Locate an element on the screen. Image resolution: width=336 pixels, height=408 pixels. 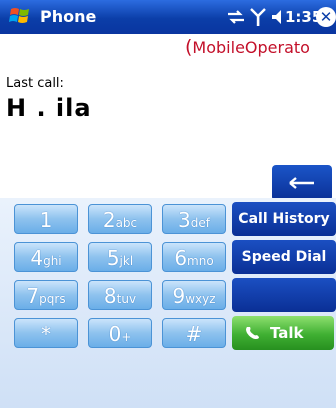
close-icon: ✕ is located at coordinates (326, 17).